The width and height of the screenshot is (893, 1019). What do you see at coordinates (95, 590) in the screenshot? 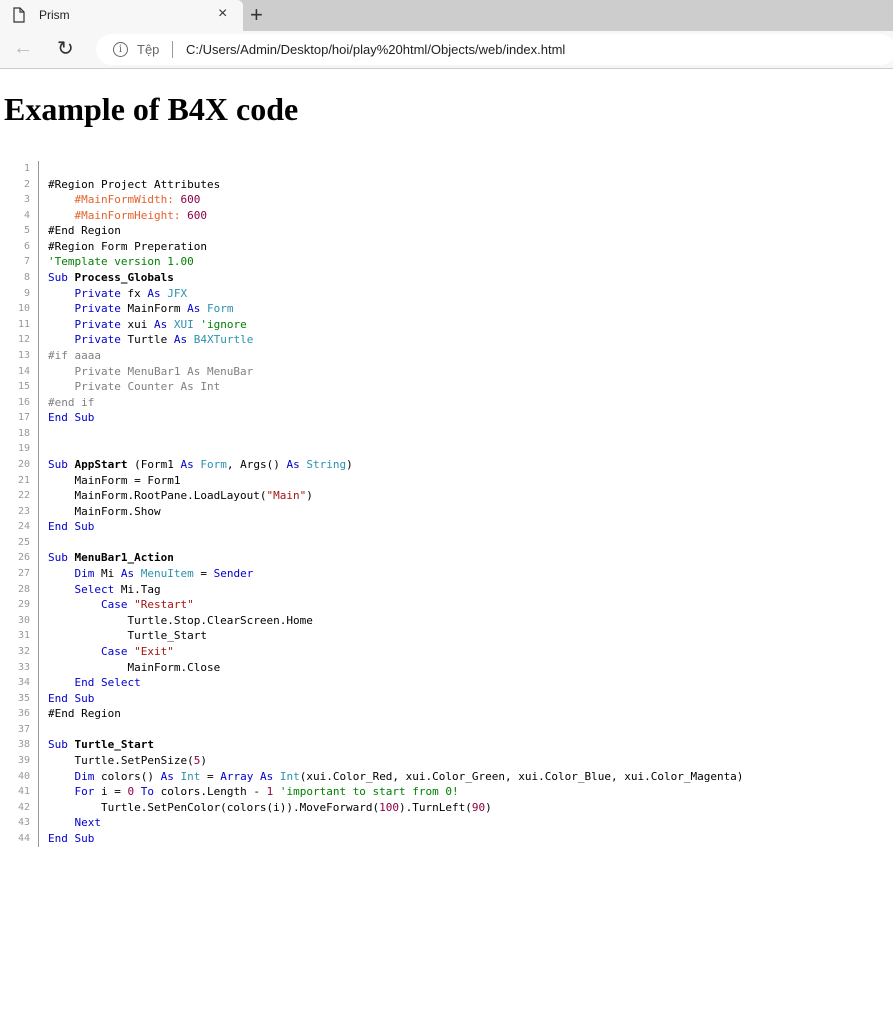
I see `line-source: Select Mi.Tag` at bounding box center [95, 590].